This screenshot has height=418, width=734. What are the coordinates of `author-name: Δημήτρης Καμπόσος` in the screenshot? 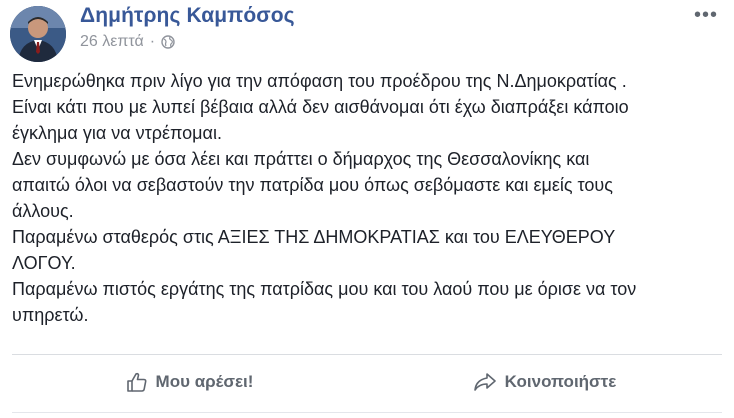 It's located at (187, 16).